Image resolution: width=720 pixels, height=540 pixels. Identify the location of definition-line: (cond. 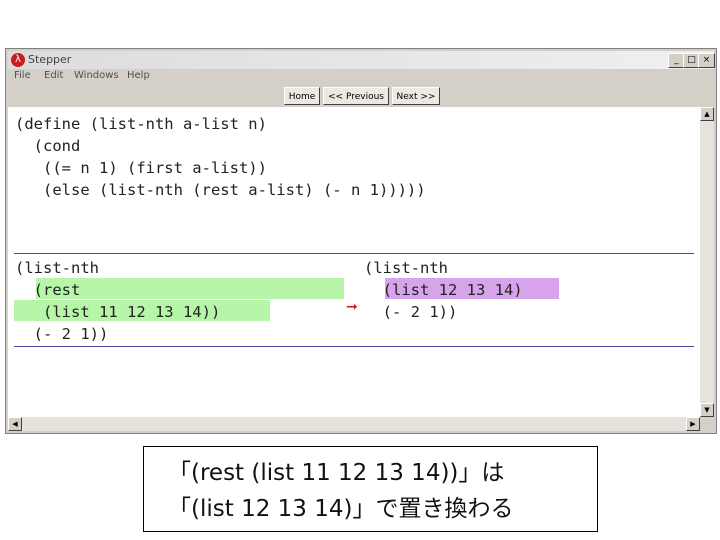
(48, 146).